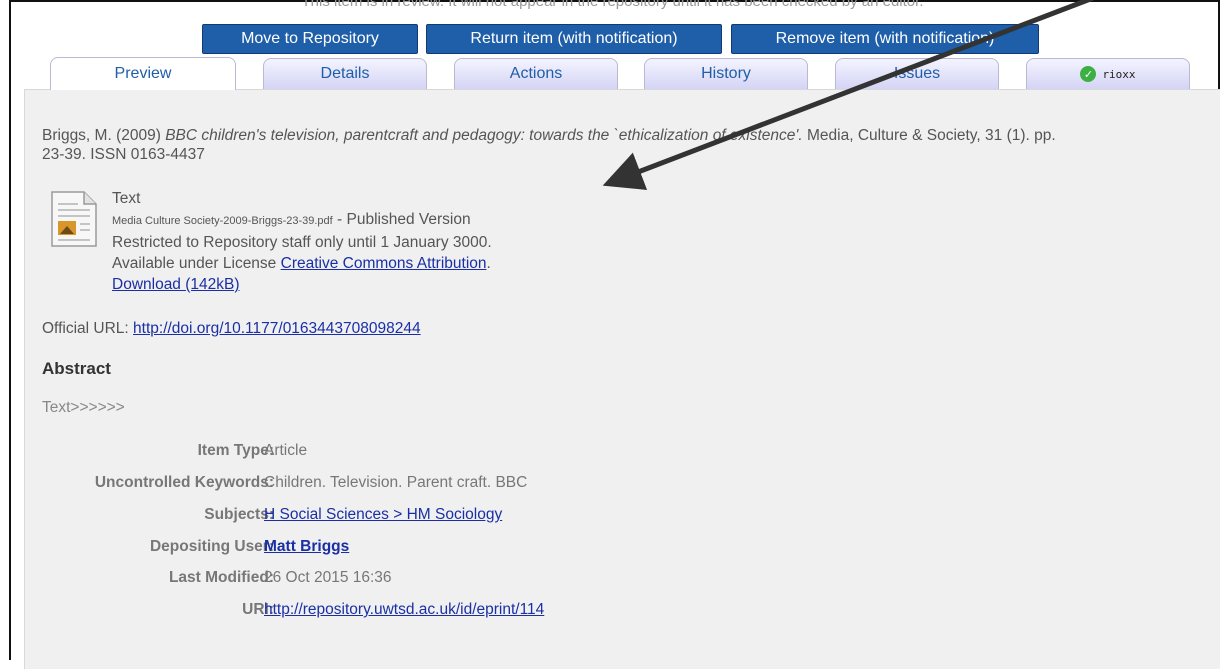 The height and width of the screenshot is (669, 1225). I want to click on meta-value: Article, so click(286, 450).